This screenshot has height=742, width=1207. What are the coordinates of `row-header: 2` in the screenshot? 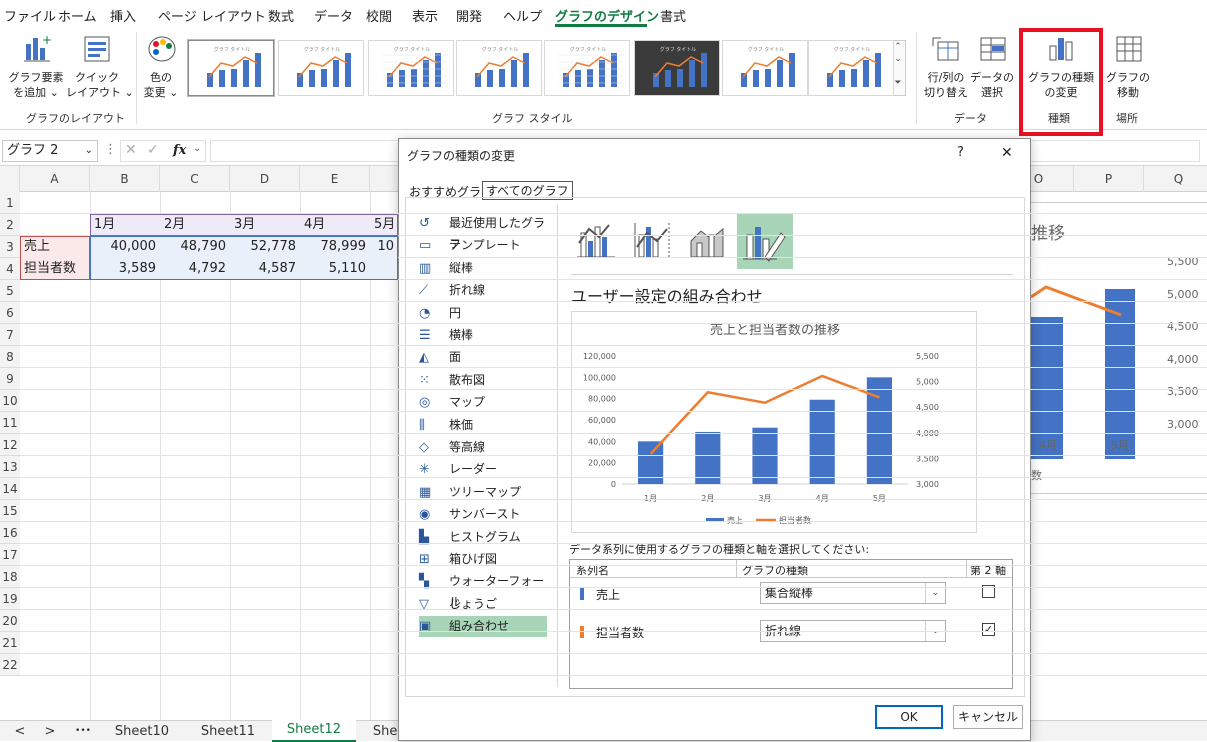 It's located at (10, 225).